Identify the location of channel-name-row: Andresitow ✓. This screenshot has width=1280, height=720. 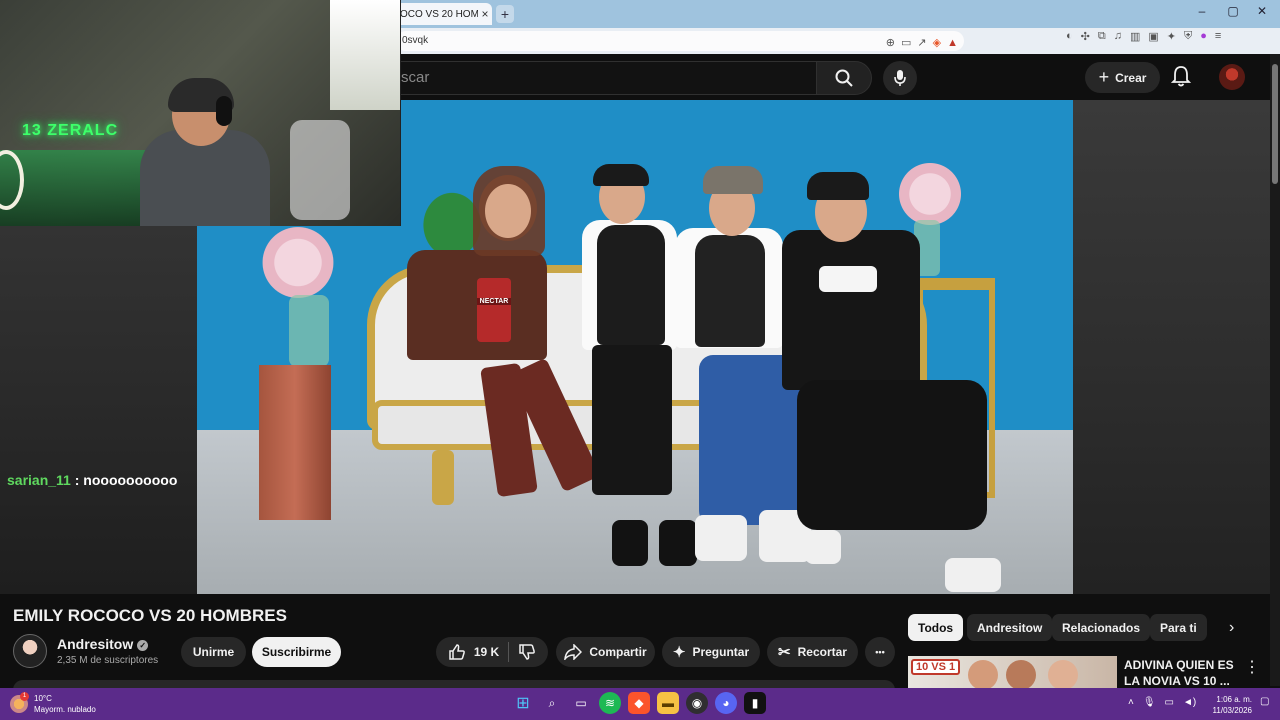
(103, 644).